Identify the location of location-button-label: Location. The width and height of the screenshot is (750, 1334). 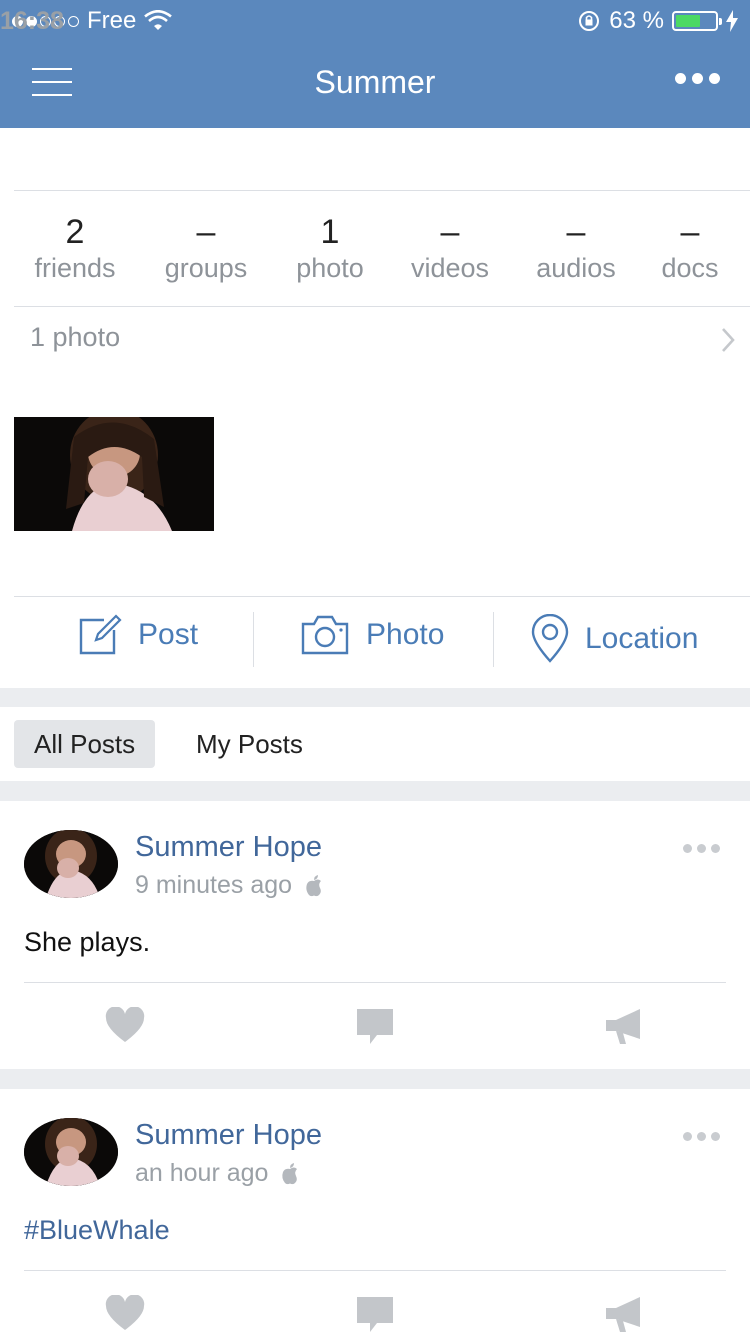
(642, 638).